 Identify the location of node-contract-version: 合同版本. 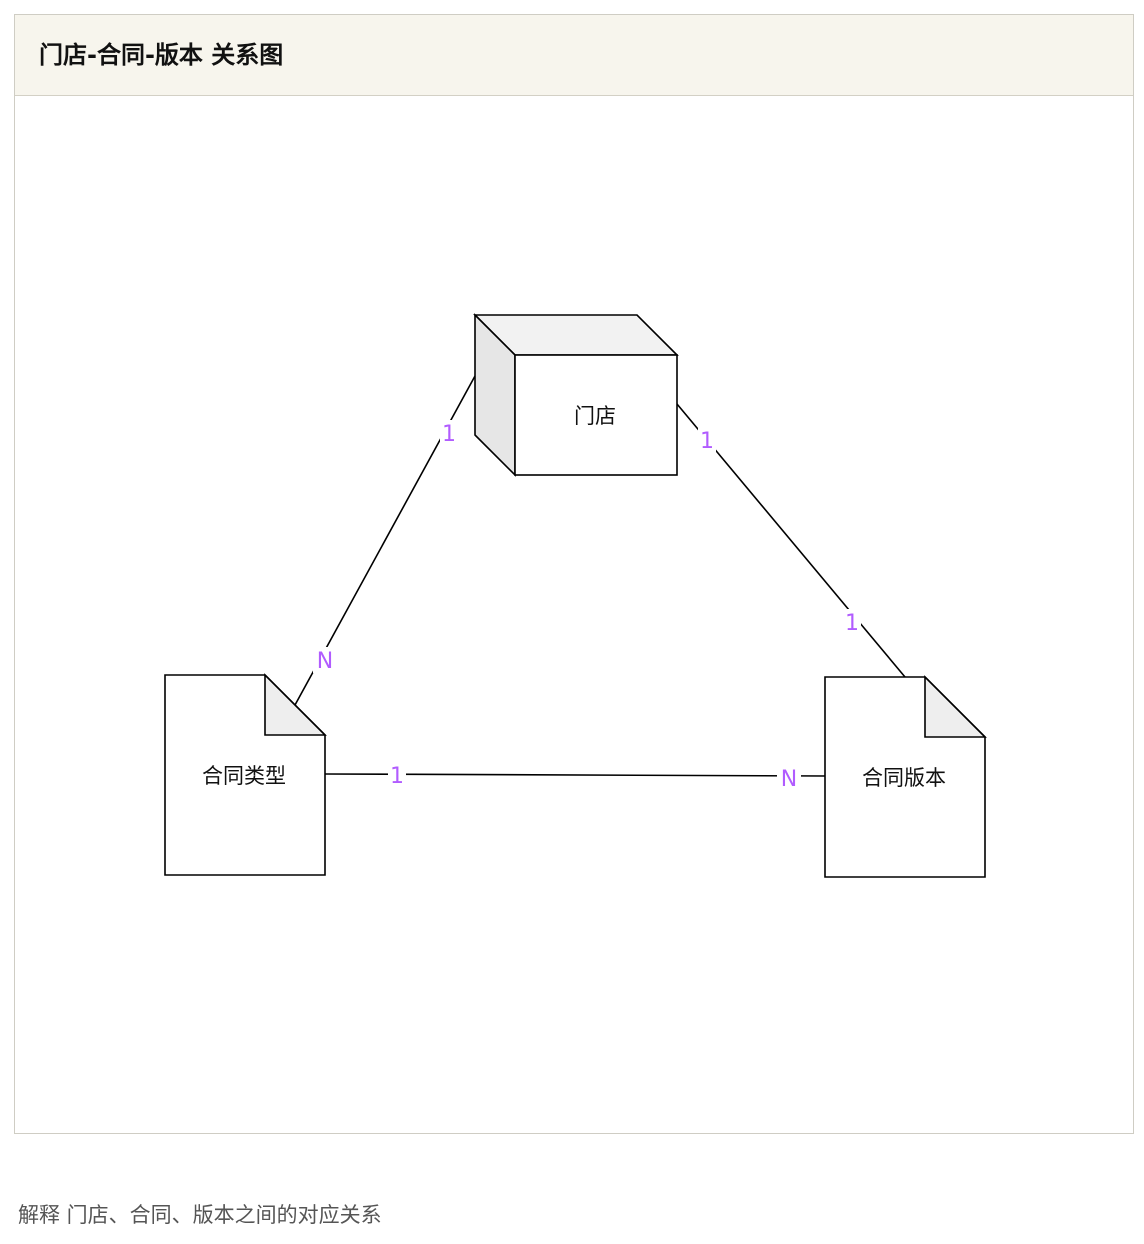
(905, 776).